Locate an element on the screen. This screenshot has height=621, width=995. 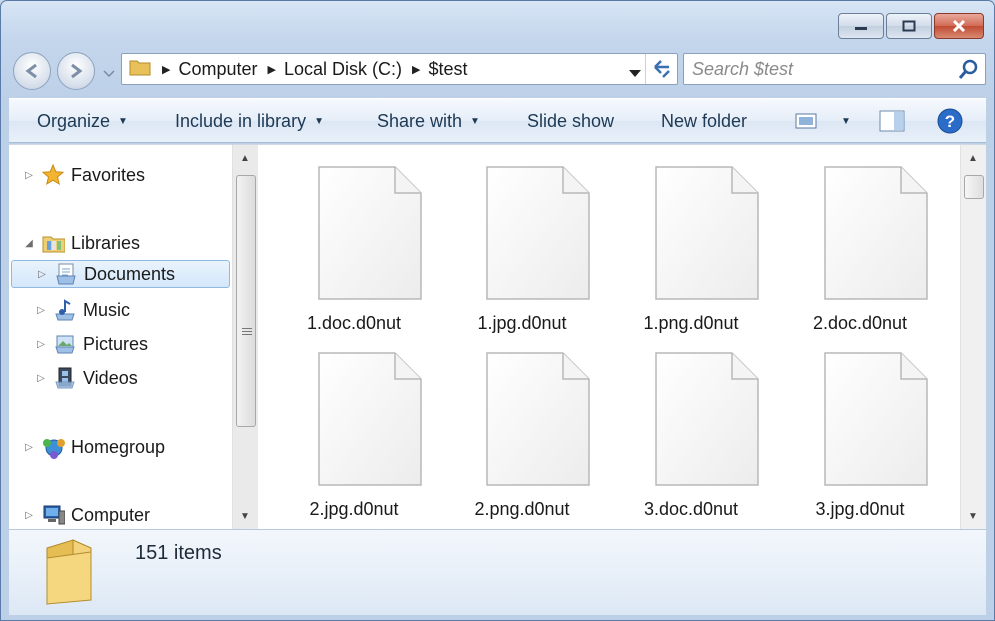
help-button: ? is located at coordinates (950, 121).